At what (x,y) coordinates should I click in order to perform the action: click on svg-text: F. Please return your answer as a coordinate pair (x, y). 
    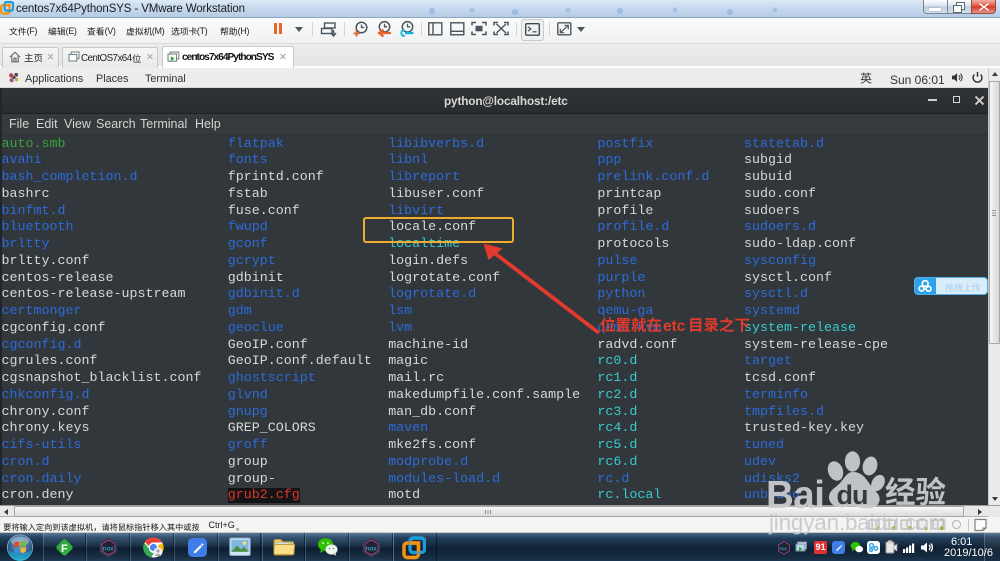
    Looking at the image, I should click on (64, 549).